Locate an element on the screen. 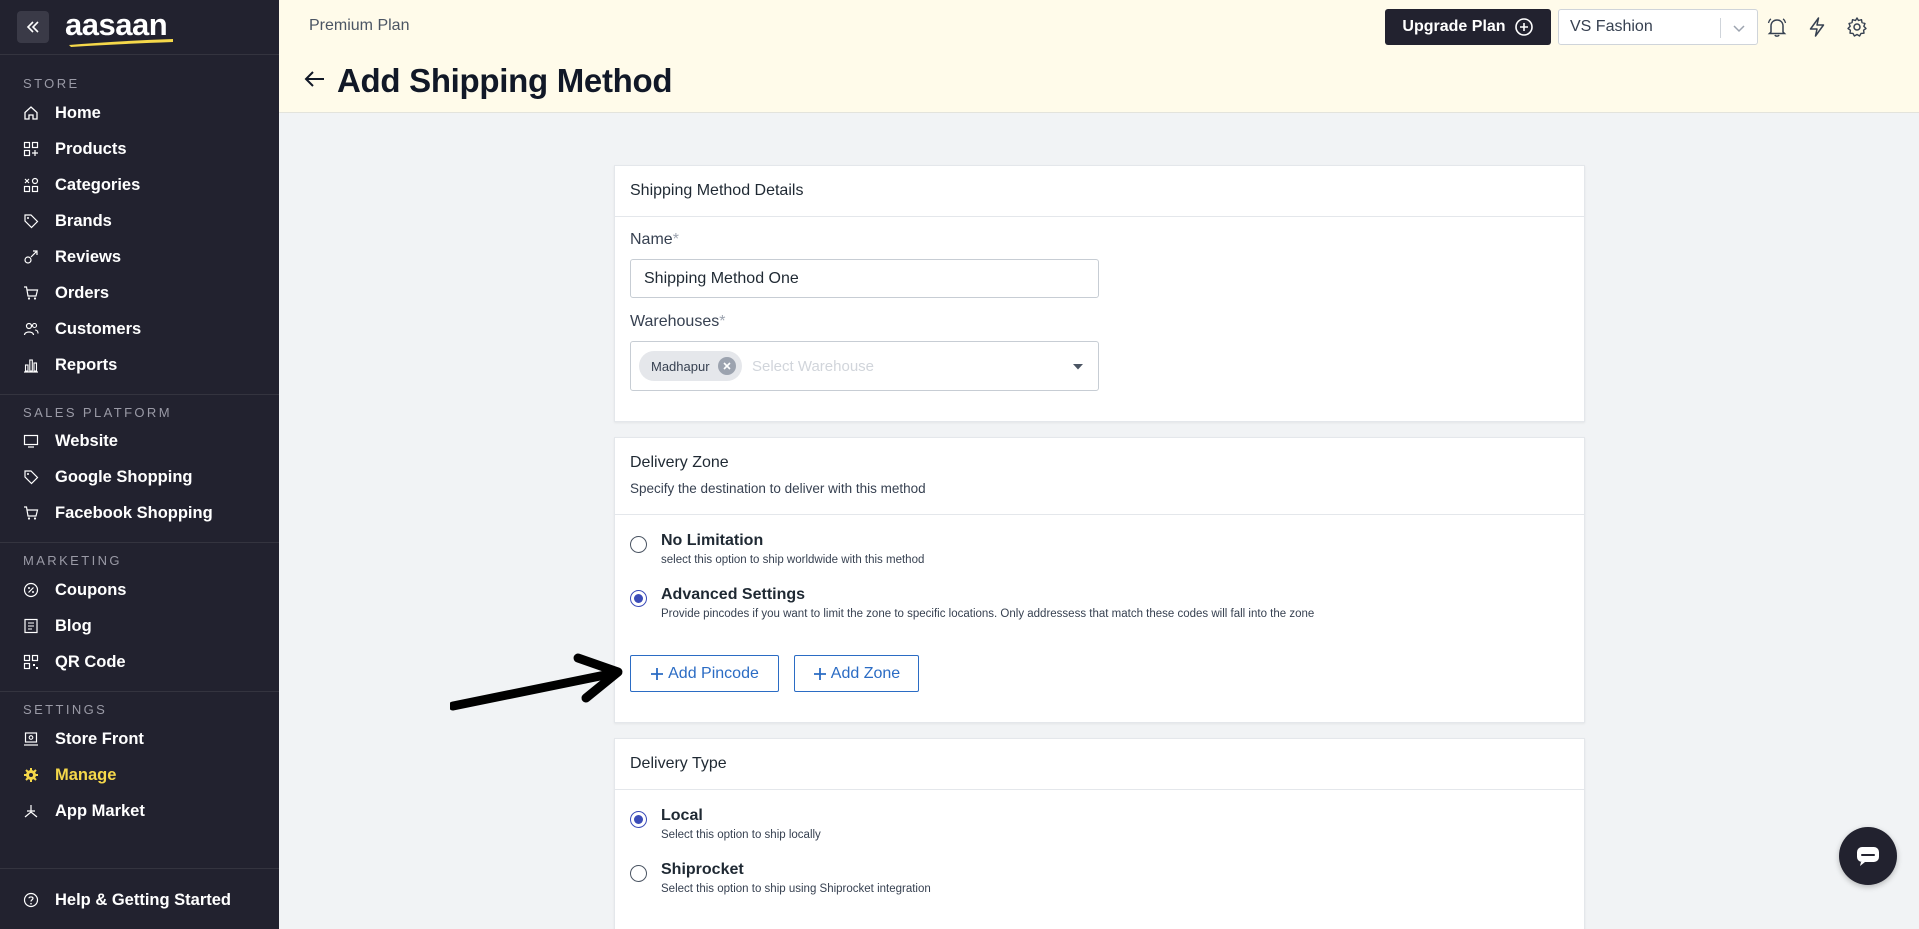 This screenshot has height=929, width=1919. sidebar-item-facebook-shopping: Facebook Shopping is located at coordinates (139, 513).